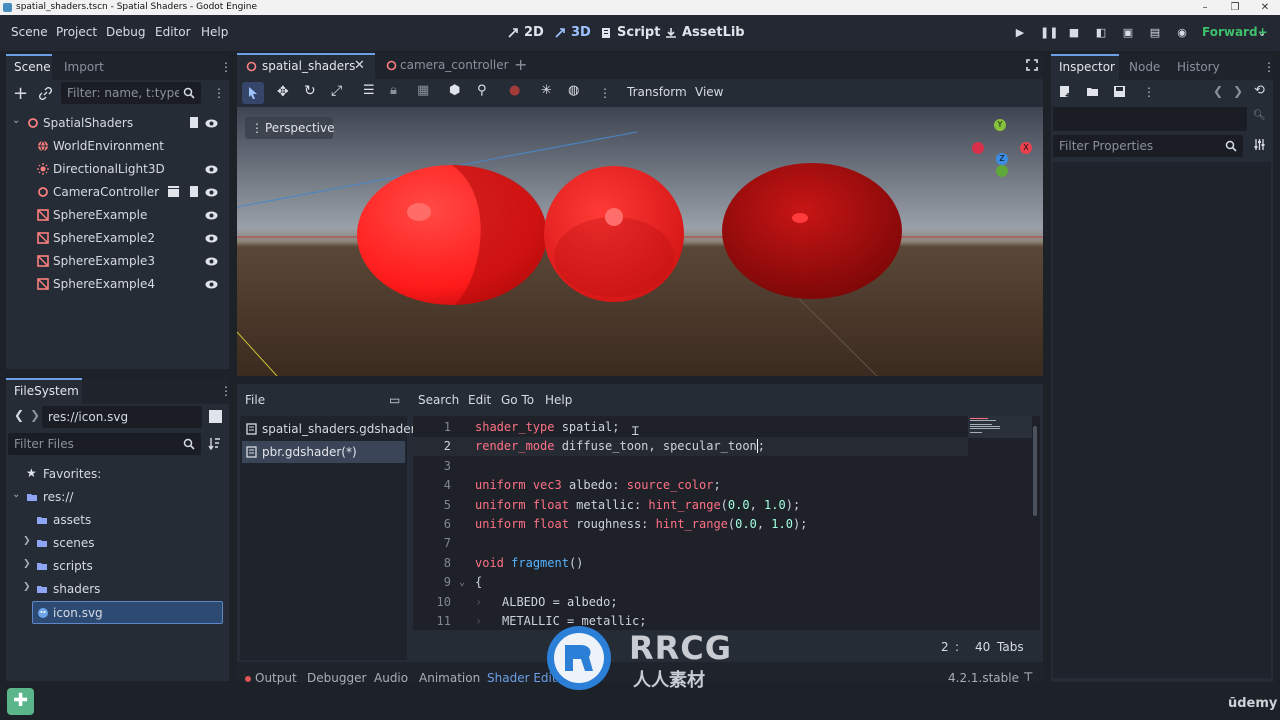  I want to click on shader-file-item-active: pbr.gdshader(*), so click(323, 452).